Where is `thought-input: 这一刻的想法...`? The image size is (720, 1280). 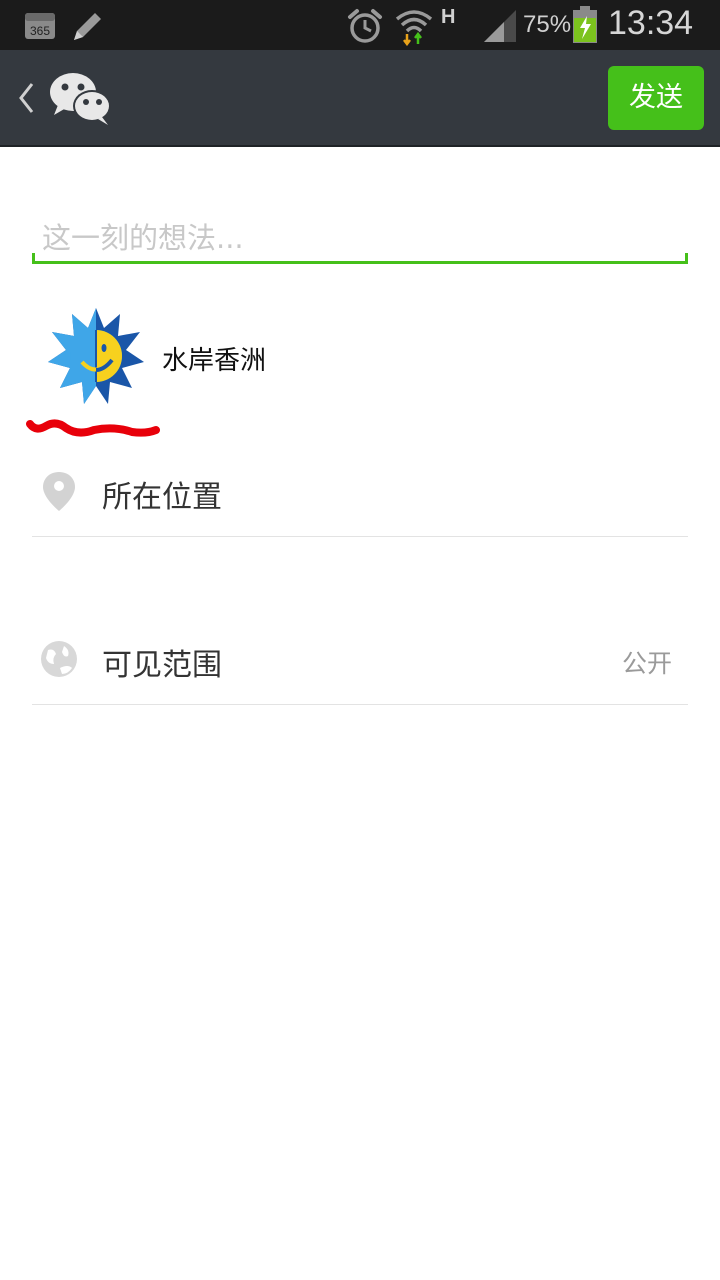
thought-input: 这一刻的想法... is located at coordinates (360, 234).